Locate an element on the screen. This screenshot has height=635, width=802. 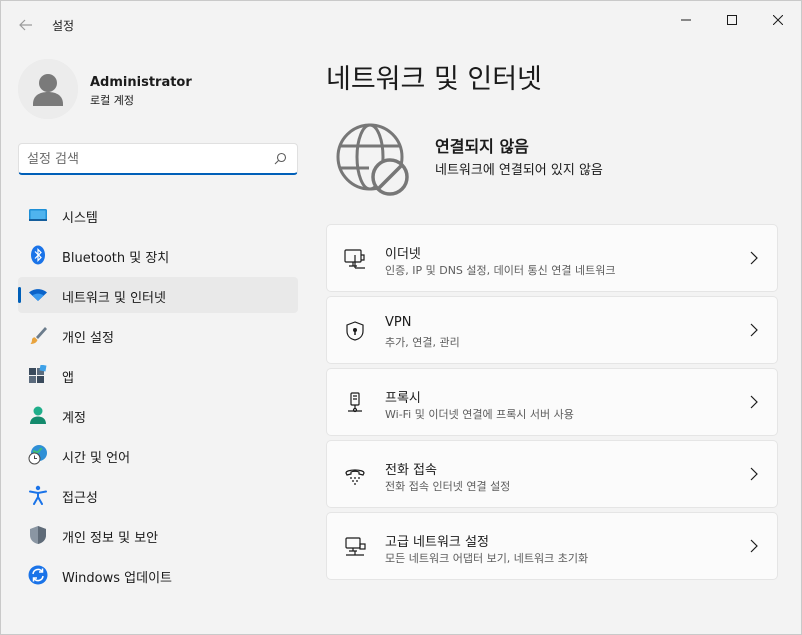
card-subtitle: 모든 네트워크 어댑터 보기, 네트워크 초기화 is located at coordinates (487, 558).